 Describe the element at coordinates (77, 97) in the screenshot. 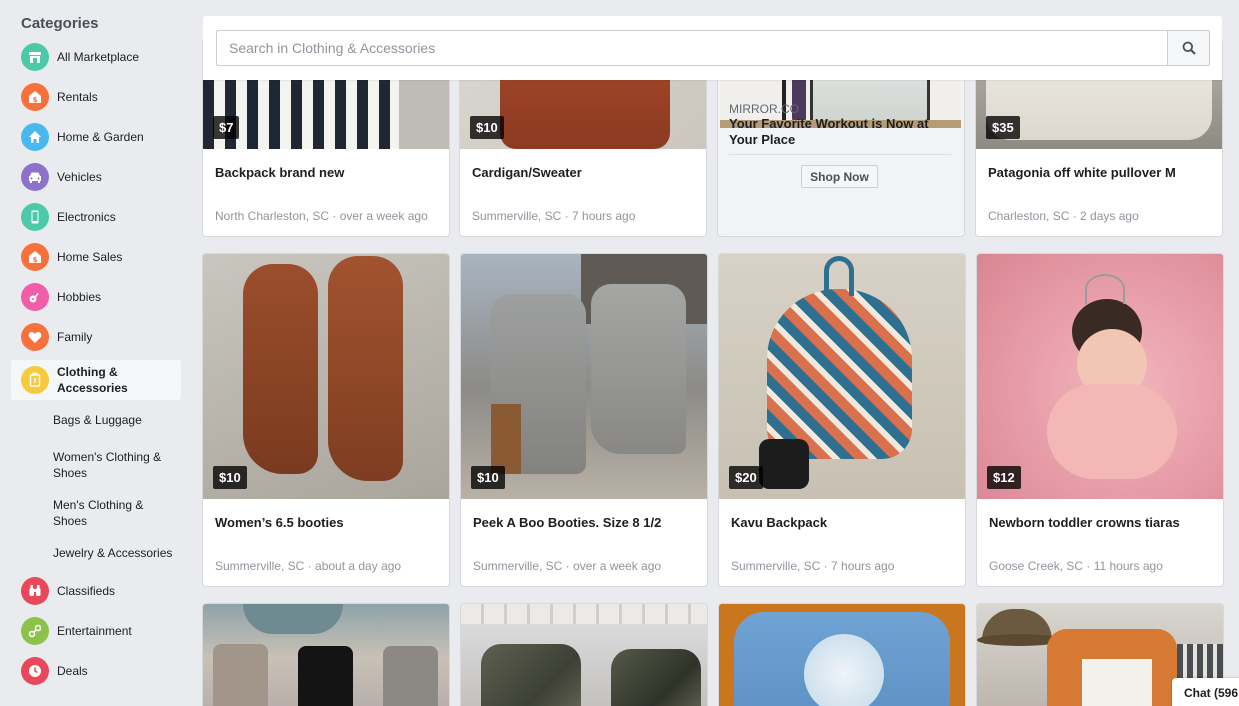

I see `sidebar-item-label: Rentals` at that location.